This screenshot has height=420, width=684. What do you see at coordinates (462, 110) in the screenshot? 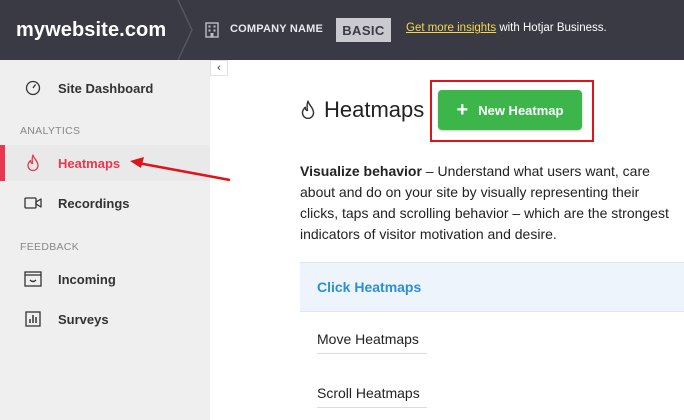
I see `plus-icon: +` at bounding box center [462, 110].